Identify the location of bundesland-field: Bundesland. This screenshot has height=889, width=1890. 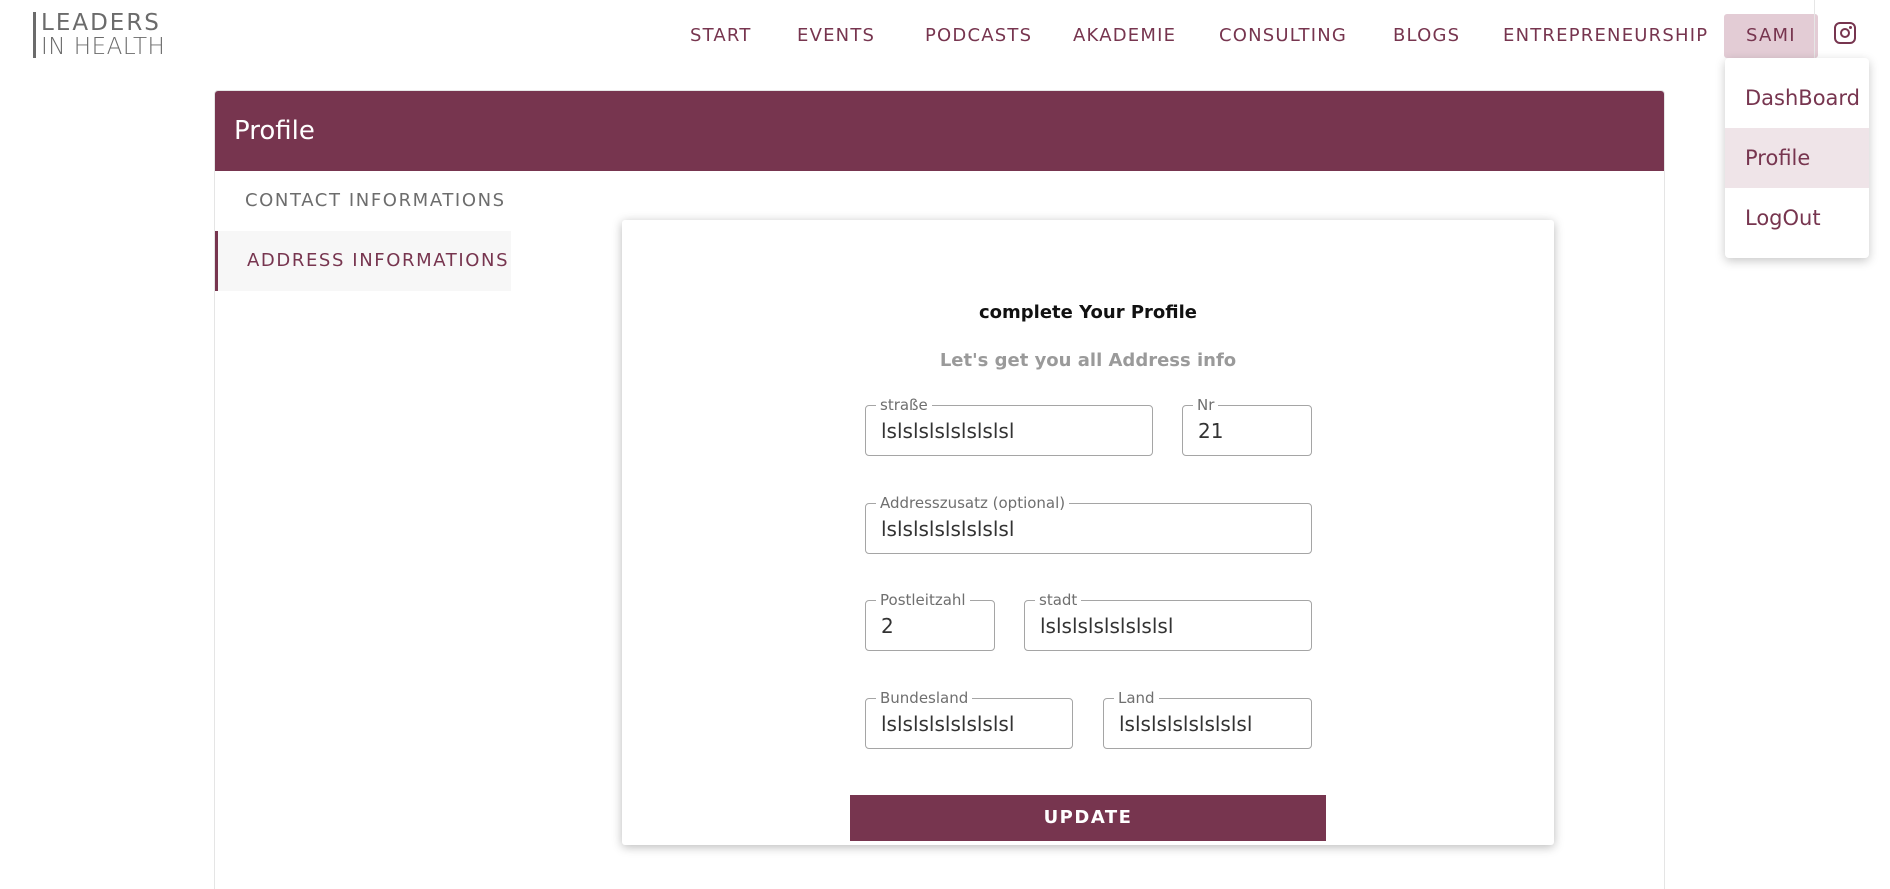
(969, 719).